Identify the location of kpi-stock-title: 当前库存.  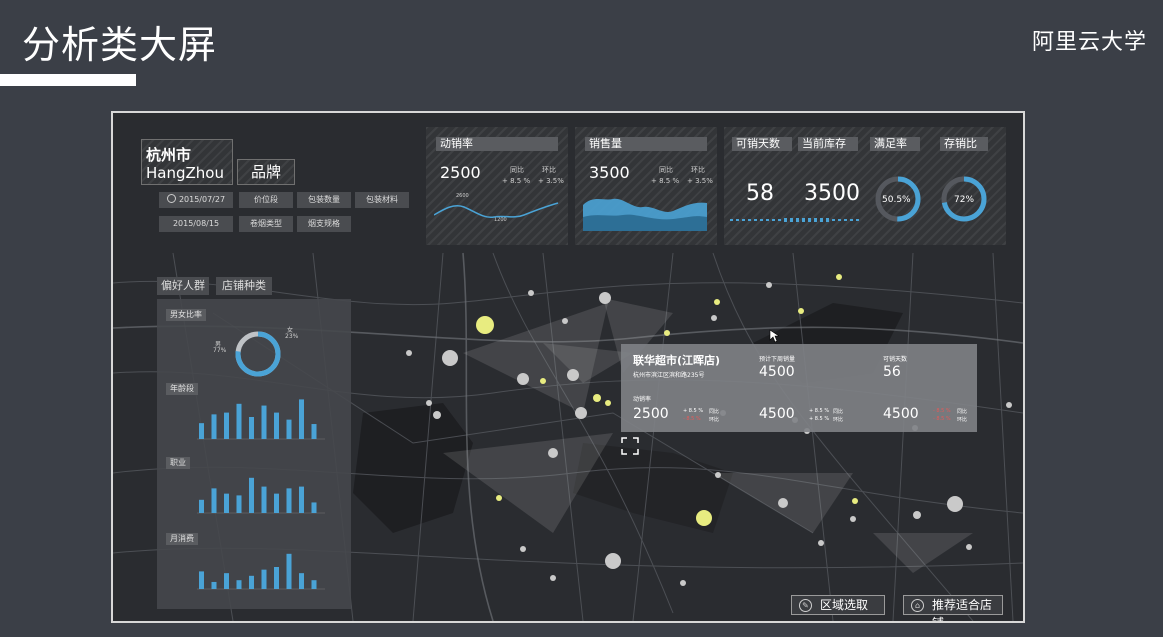
(828, 144).